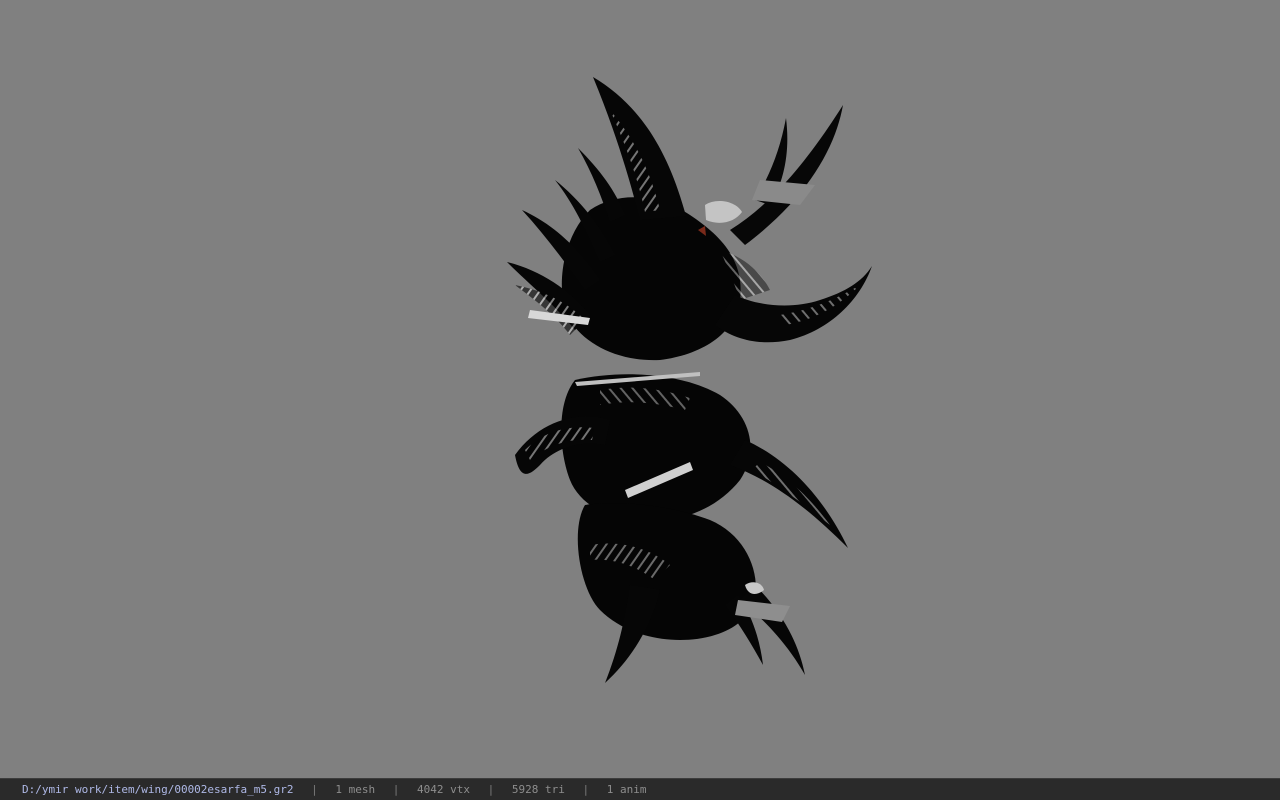  What do you see at coordinates (355, 789) in the screenshot?
I see `mesh-count-label: 1 mesh` at bounding box center [355, 789].